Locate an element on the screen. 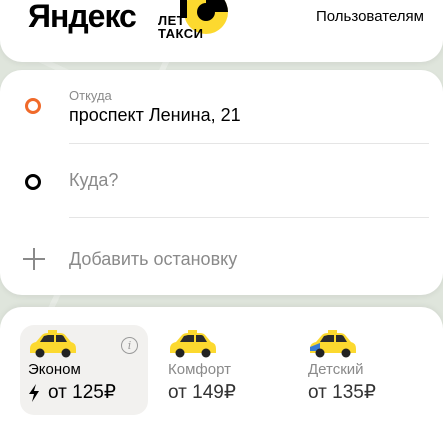  tariff-name: Детский is located at coordinates (336, 369).